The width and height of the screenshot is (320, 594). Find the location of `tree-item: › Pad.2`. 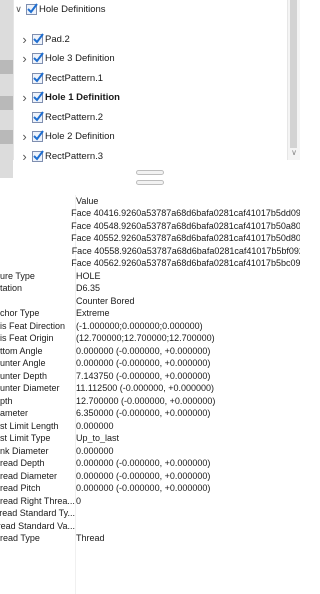

tree-item: › Pad.2 is located at coordinates (45, 39).